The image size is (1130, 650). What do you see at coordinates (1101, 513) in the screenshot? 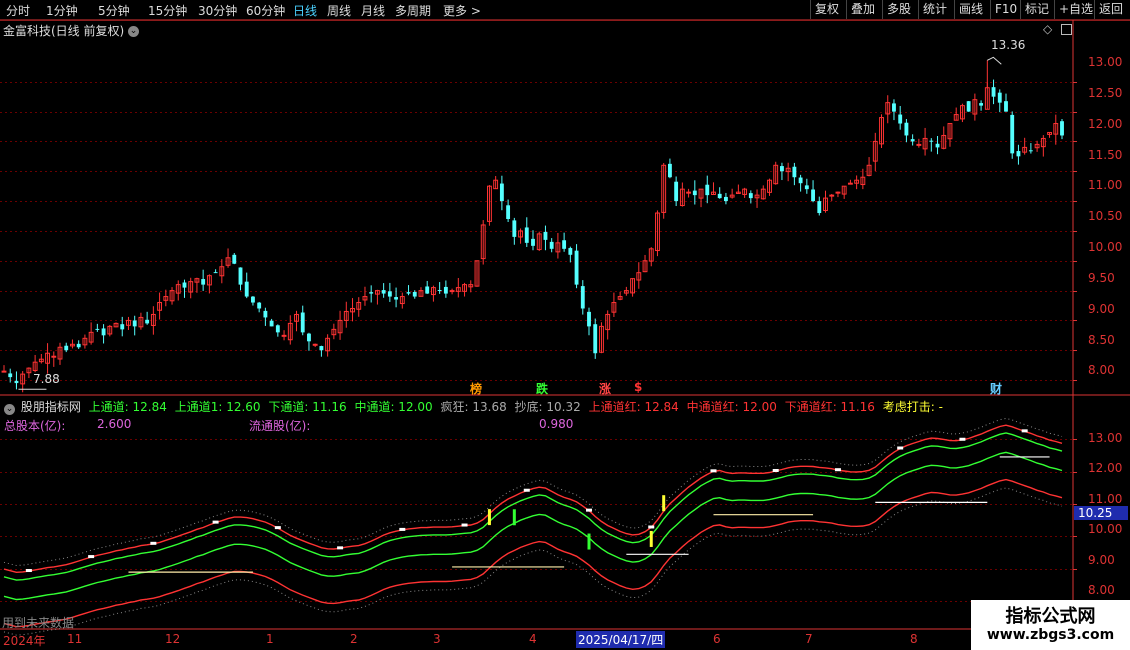
I see `current-value-badge: 10.25` at bounding box center [1101, 513].